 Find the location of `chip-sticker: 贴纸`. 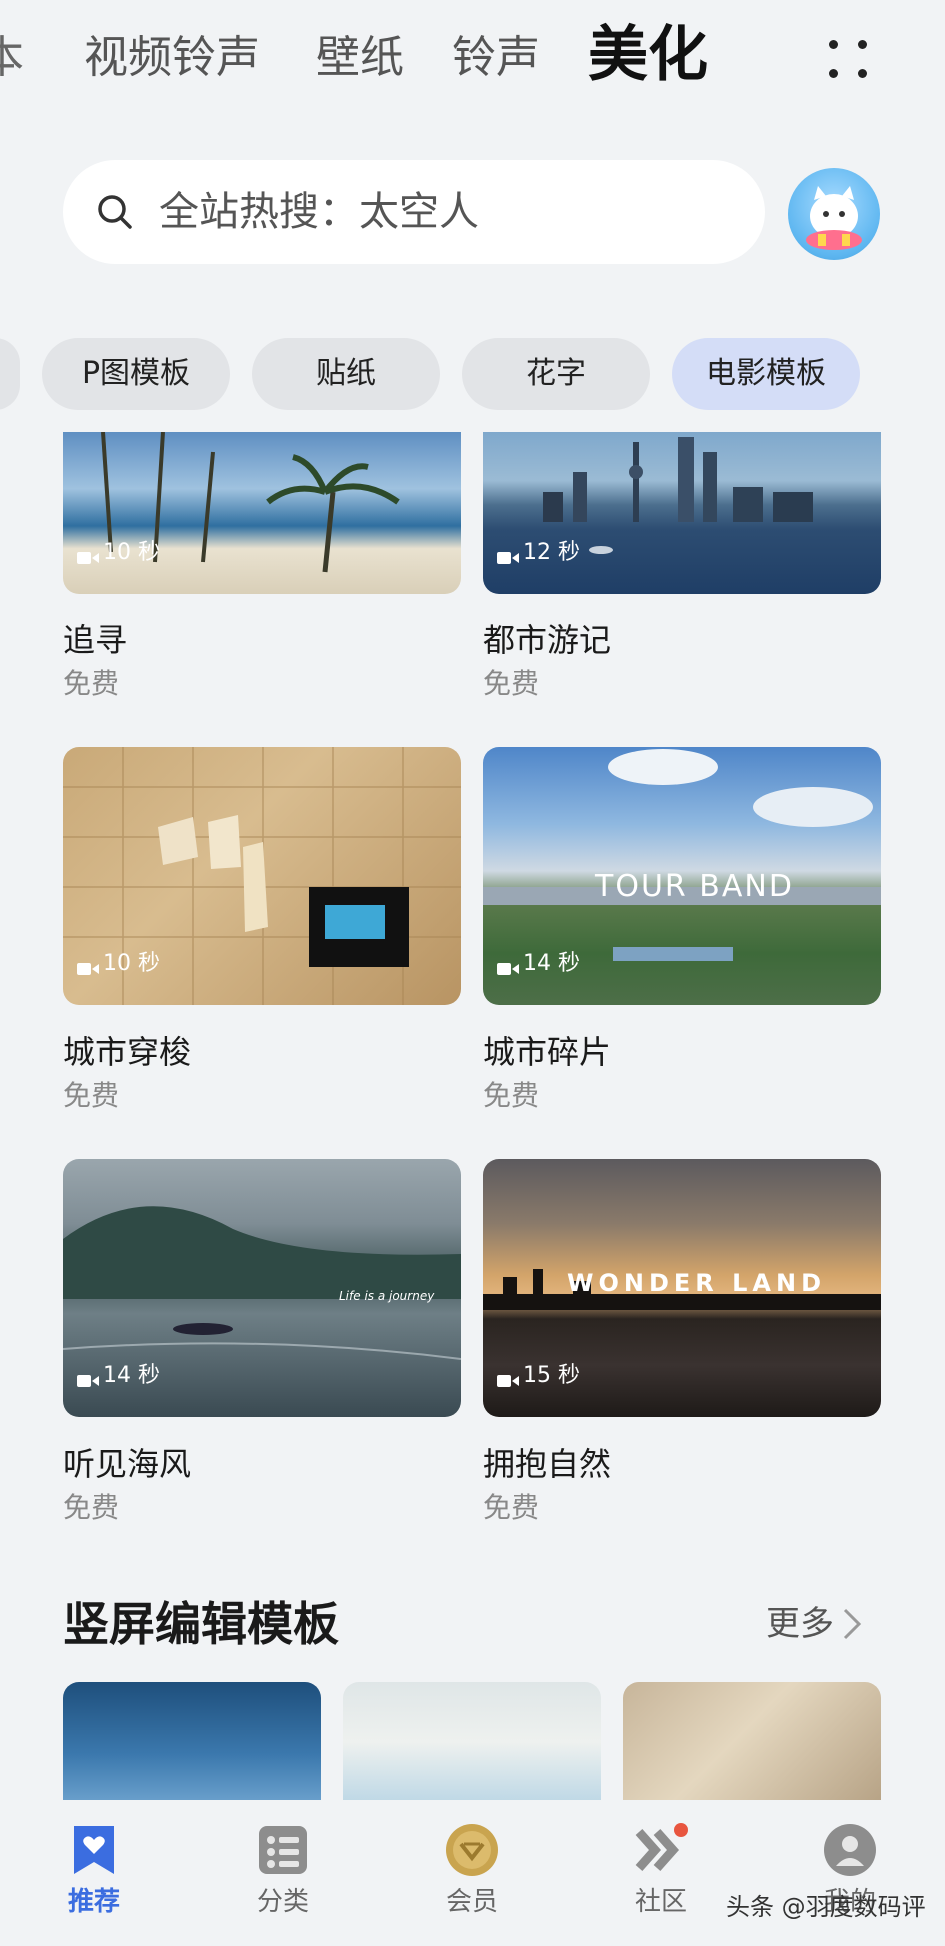

chip-sticker: 贴纸 is located at coordinates (346, 374).